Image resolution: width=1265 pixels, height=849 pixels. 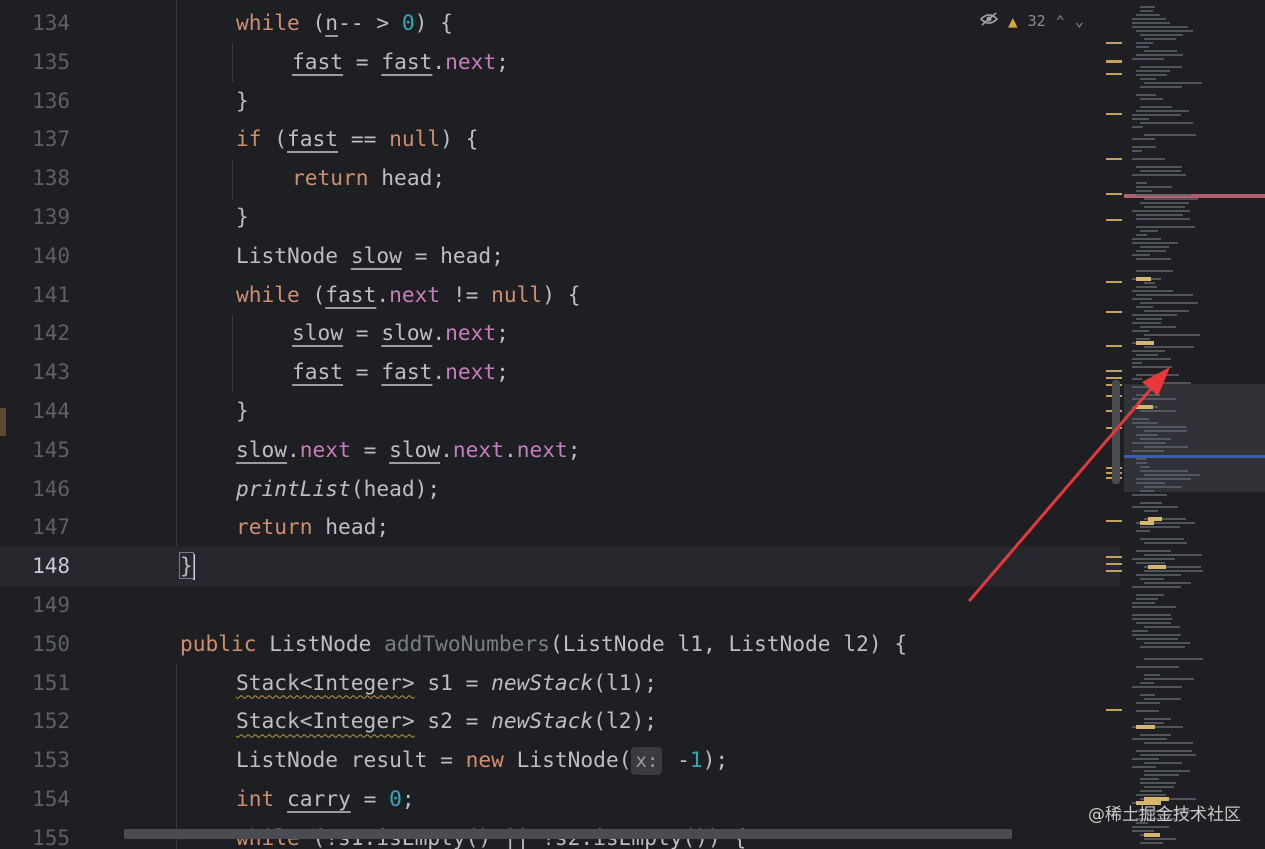 What do you see at coordinates (1164, 815) in the screenshot?
I see `watermark: @稀土掘金技术社区` at bounding box center [1164, 815].